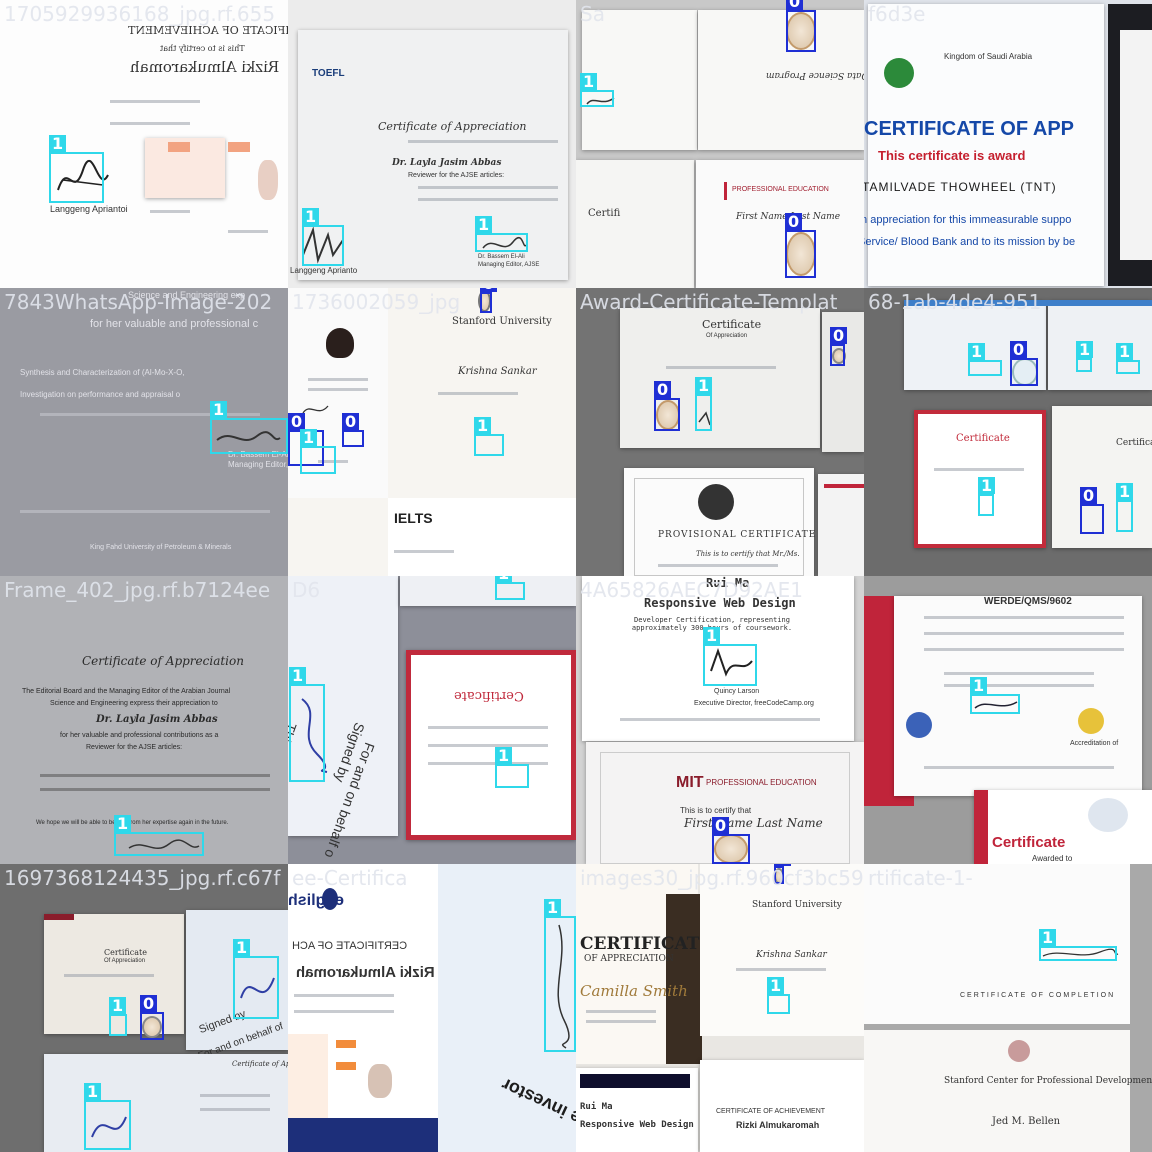  I want to click on course-title: Responsive Web Design, so click(720, 603).